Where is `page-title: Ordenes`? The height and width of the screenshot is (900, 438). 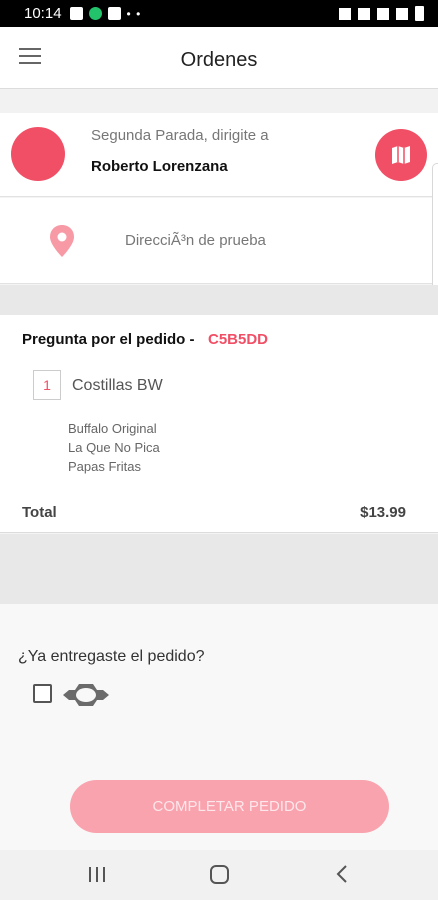
page-title: Ordenes is located at coordinates (219, 60).